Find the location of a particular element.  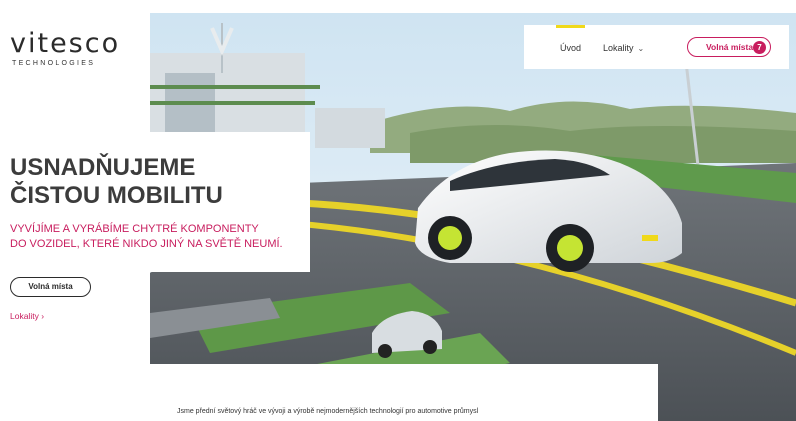

active-nav-indicator is located at coordinates (570, 26).